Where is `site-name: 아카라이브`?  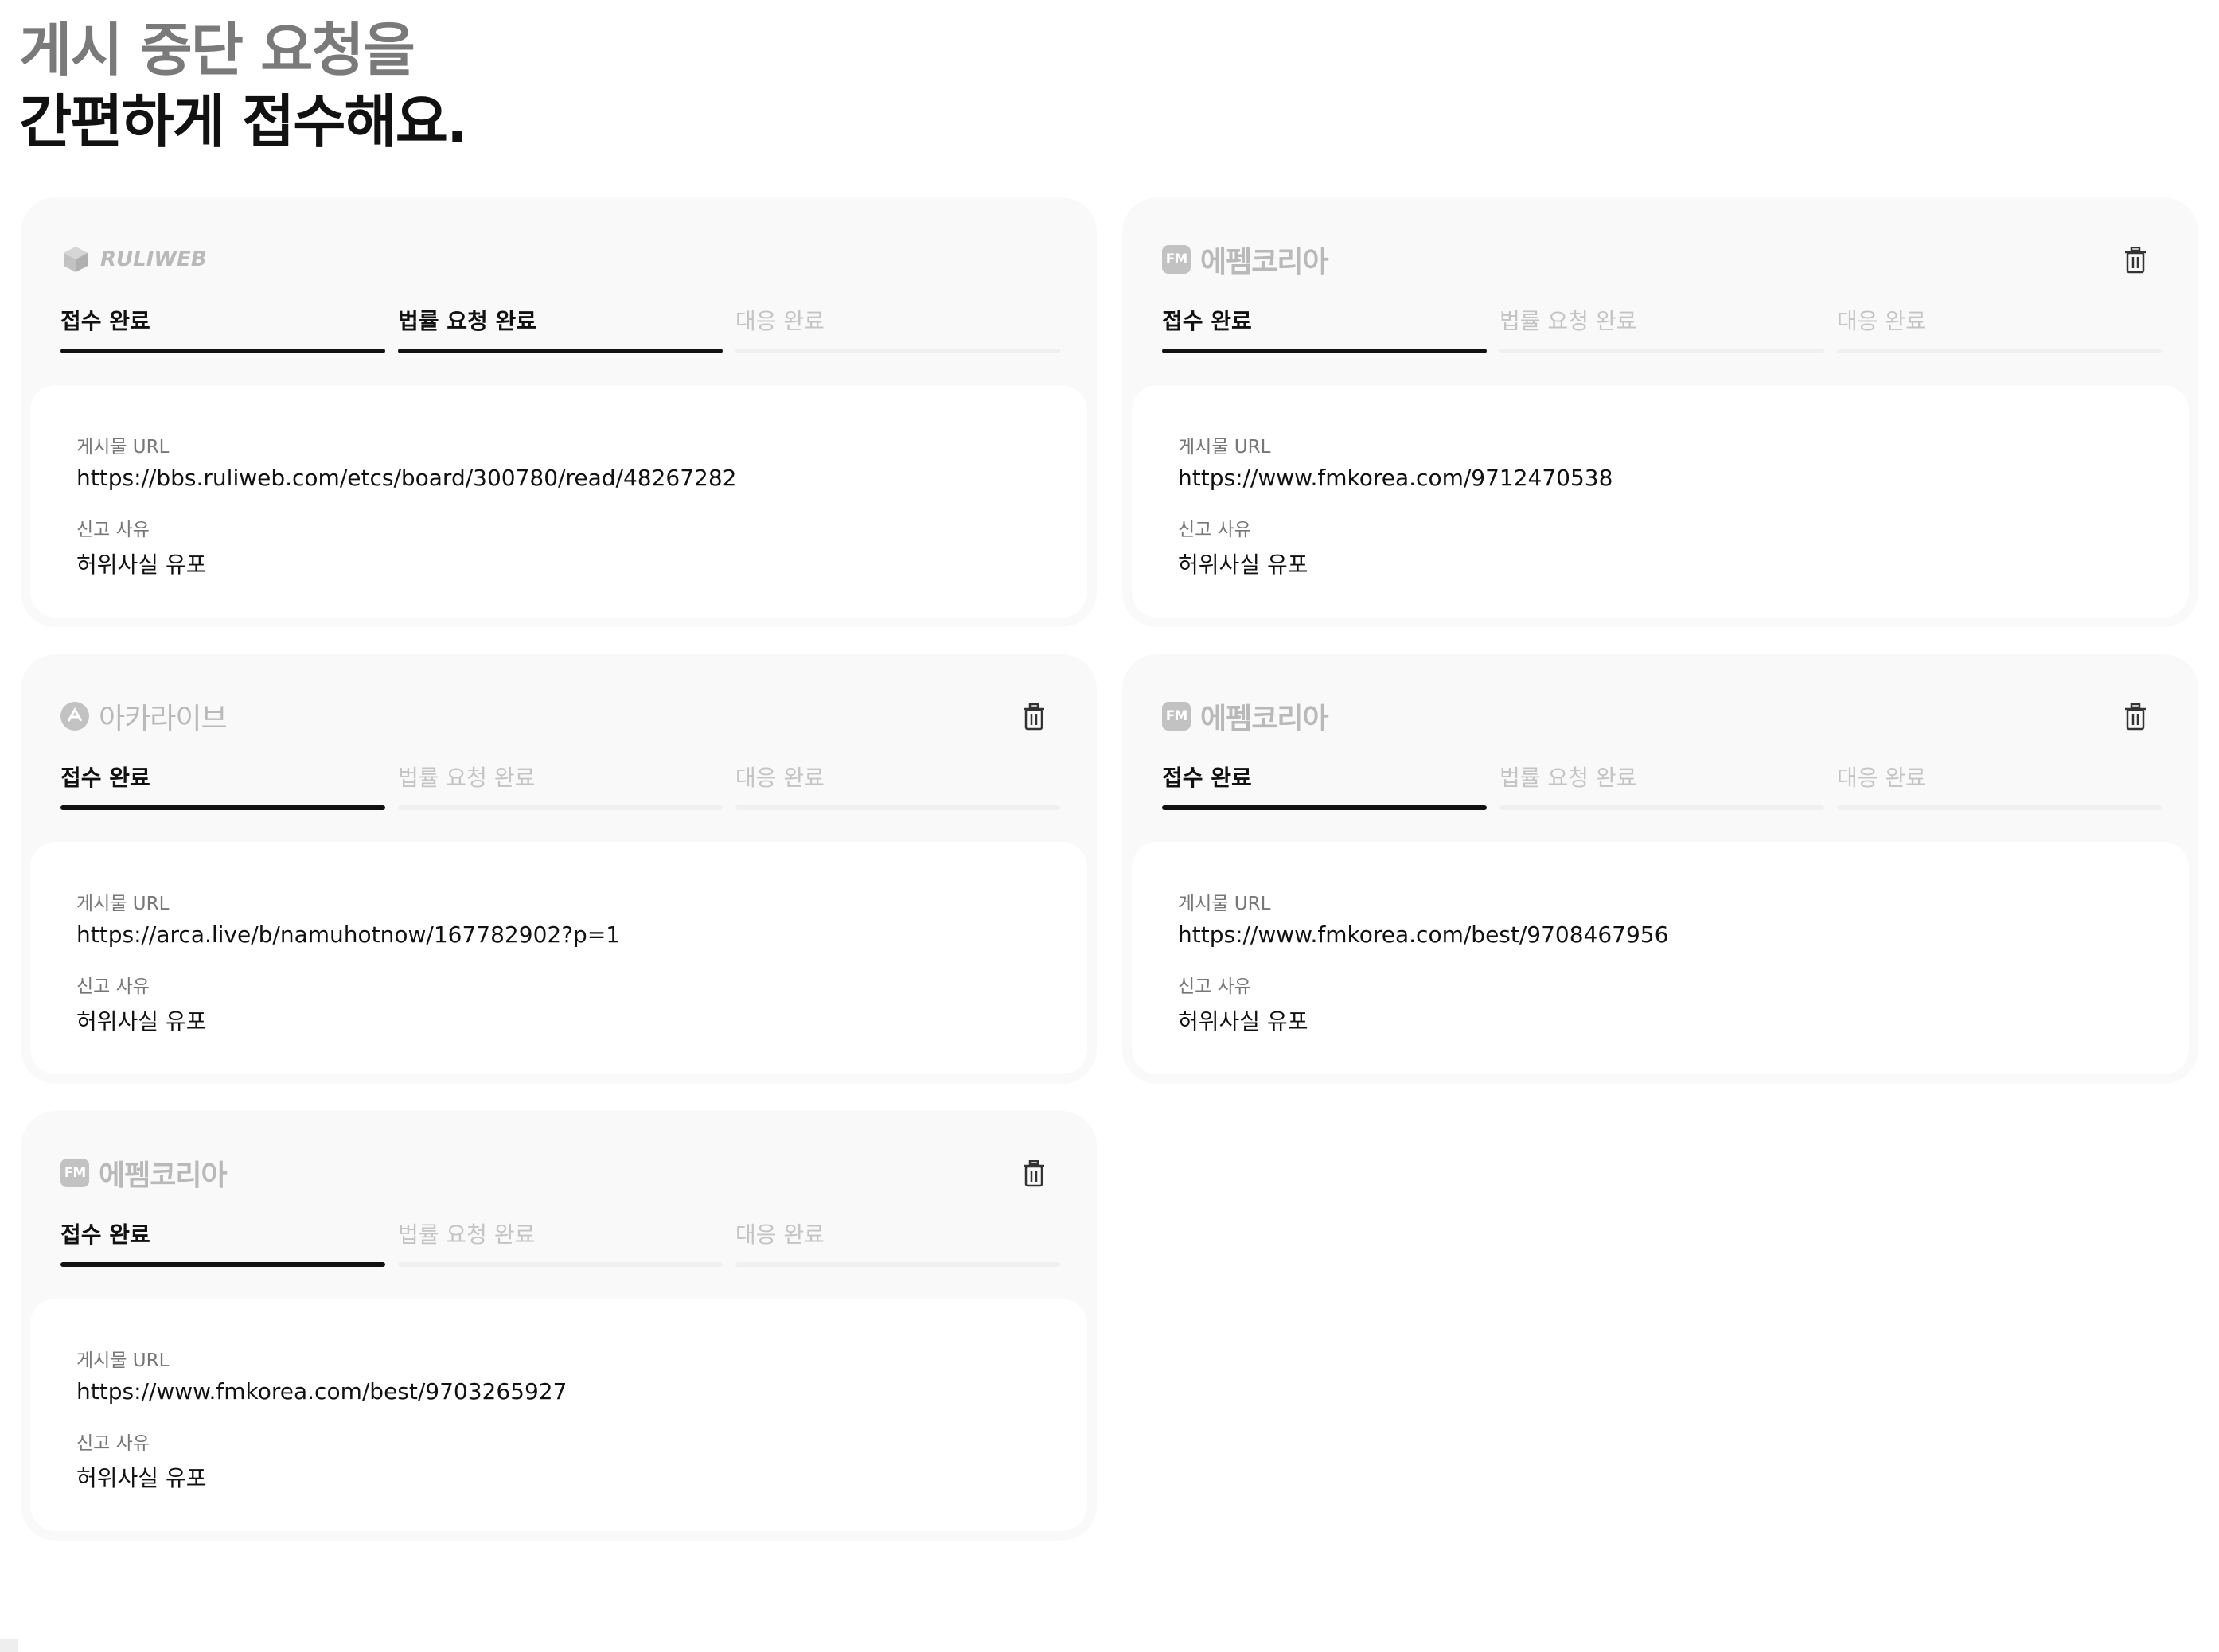
site-name: 아카라이브 is located at coordinates (163, 719).